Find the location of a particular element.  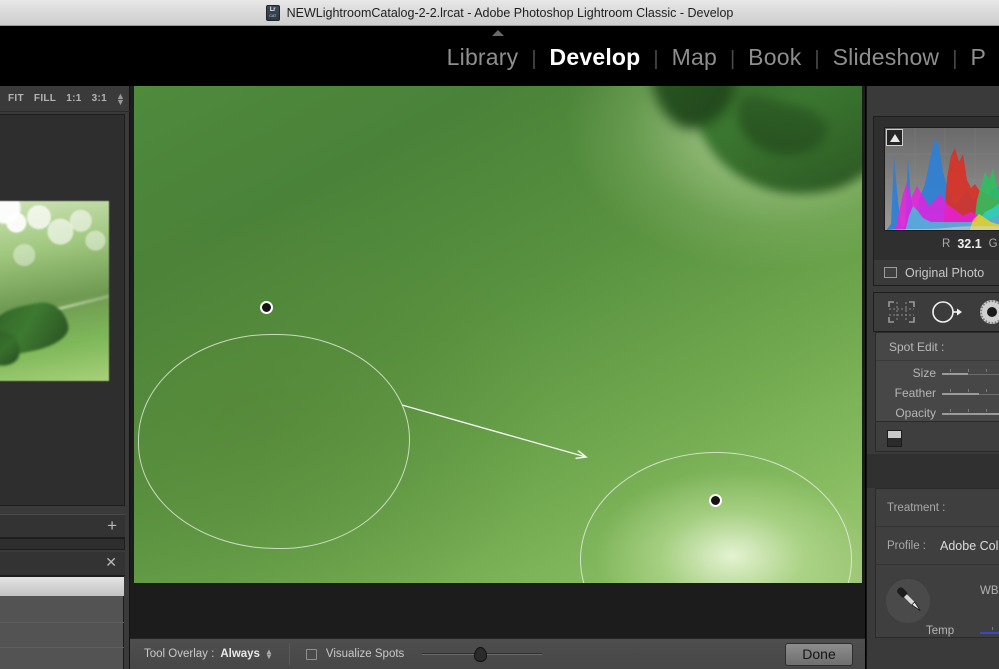

zoom-3-1: 3:1 is located at coordinates (99, 98).